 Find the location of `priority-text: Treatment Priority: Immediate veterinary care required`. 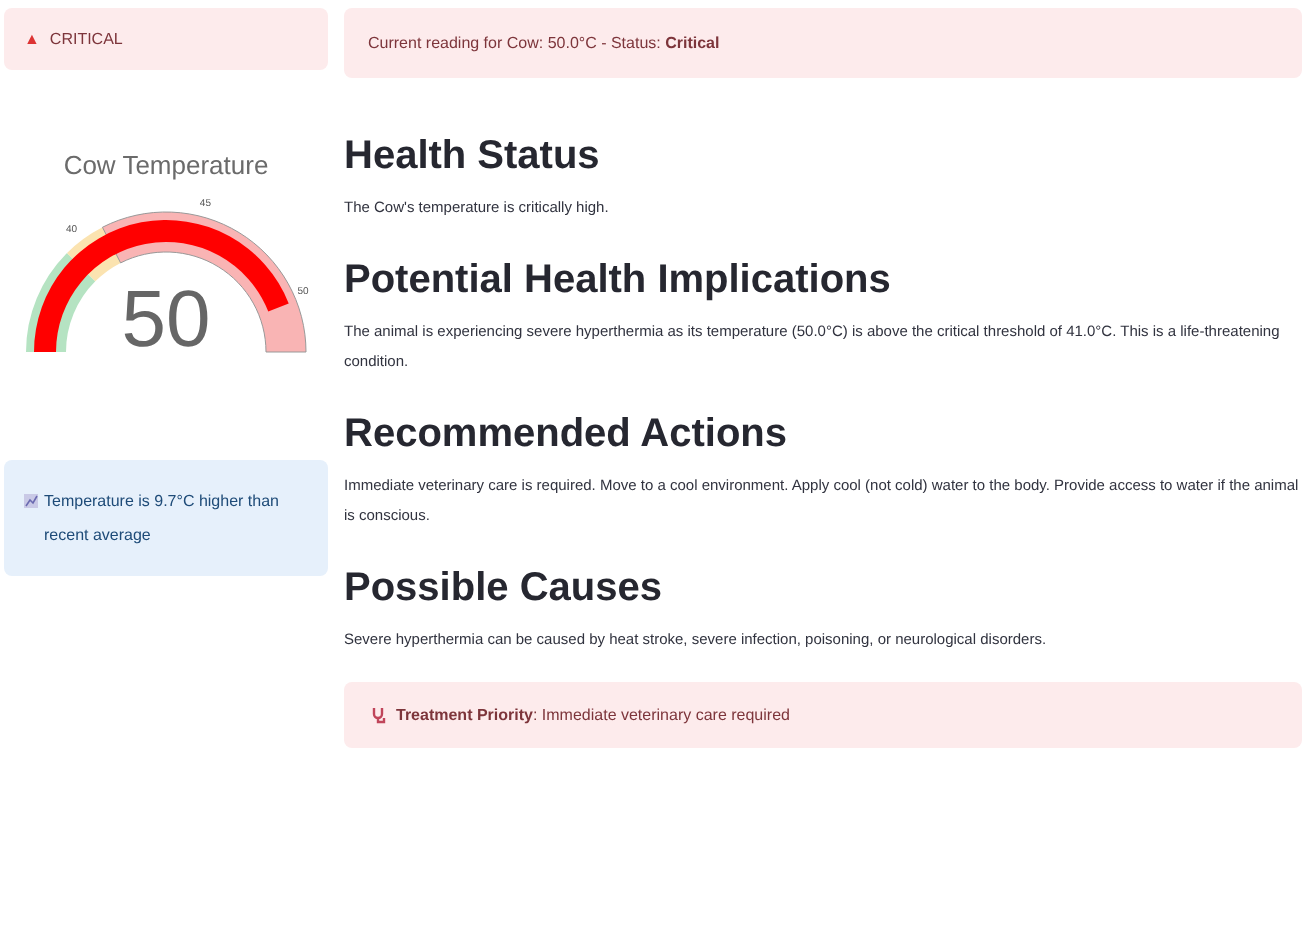

priority-text: Treatment Priority: Immediate veterinary care required is located at coordinates (593, 715).